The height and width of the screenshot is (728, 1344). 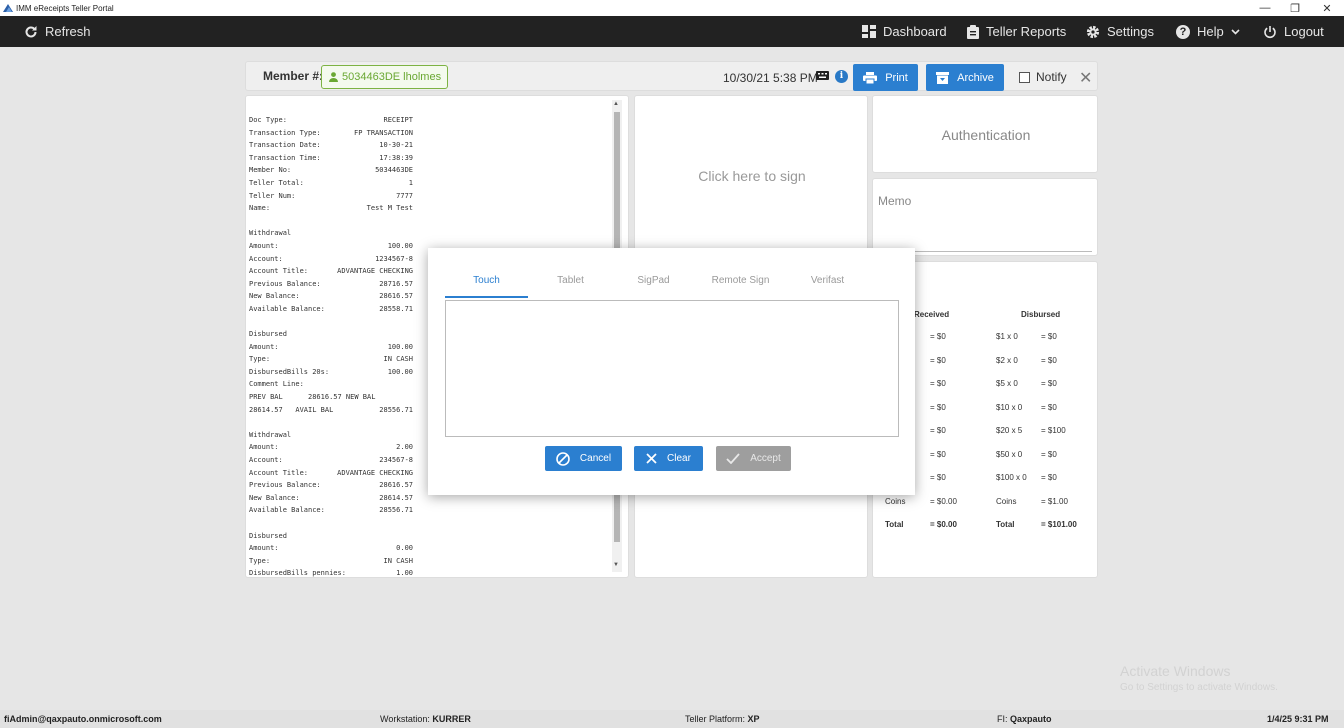 What do you see at coordinates (616, 104) in the screenshot?
I see `scroll-up-icon: ▲` at bounding box center [616, 104].